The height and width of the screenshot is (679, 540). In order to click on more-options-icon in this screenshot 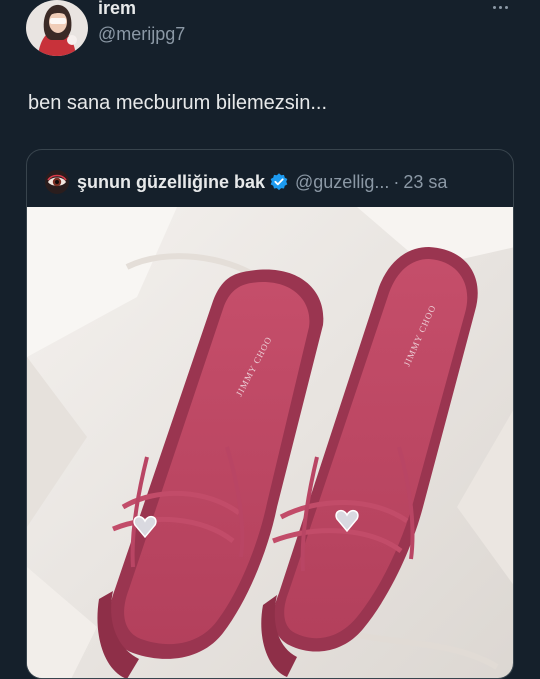, I will do `click(500, 8)`.